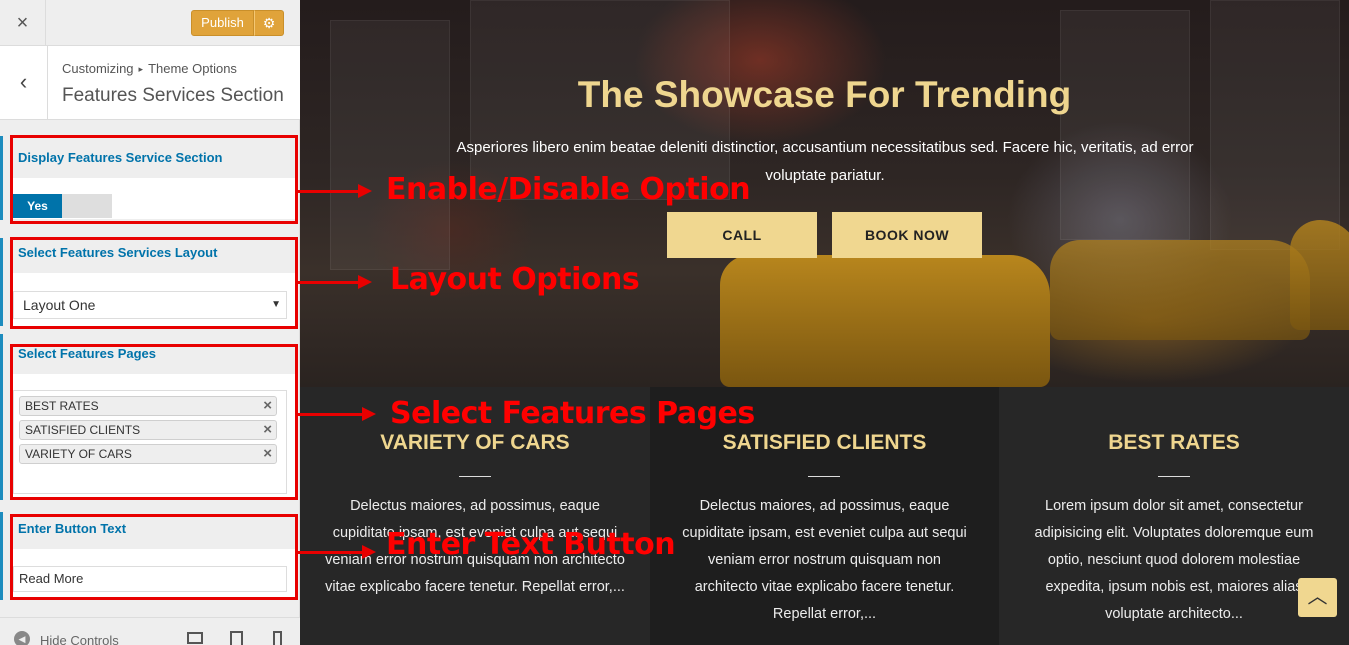 The height and width of the screenshot is (645, 1349). I want to click on book-now-button: BOOK NOW, so click(907, 235).